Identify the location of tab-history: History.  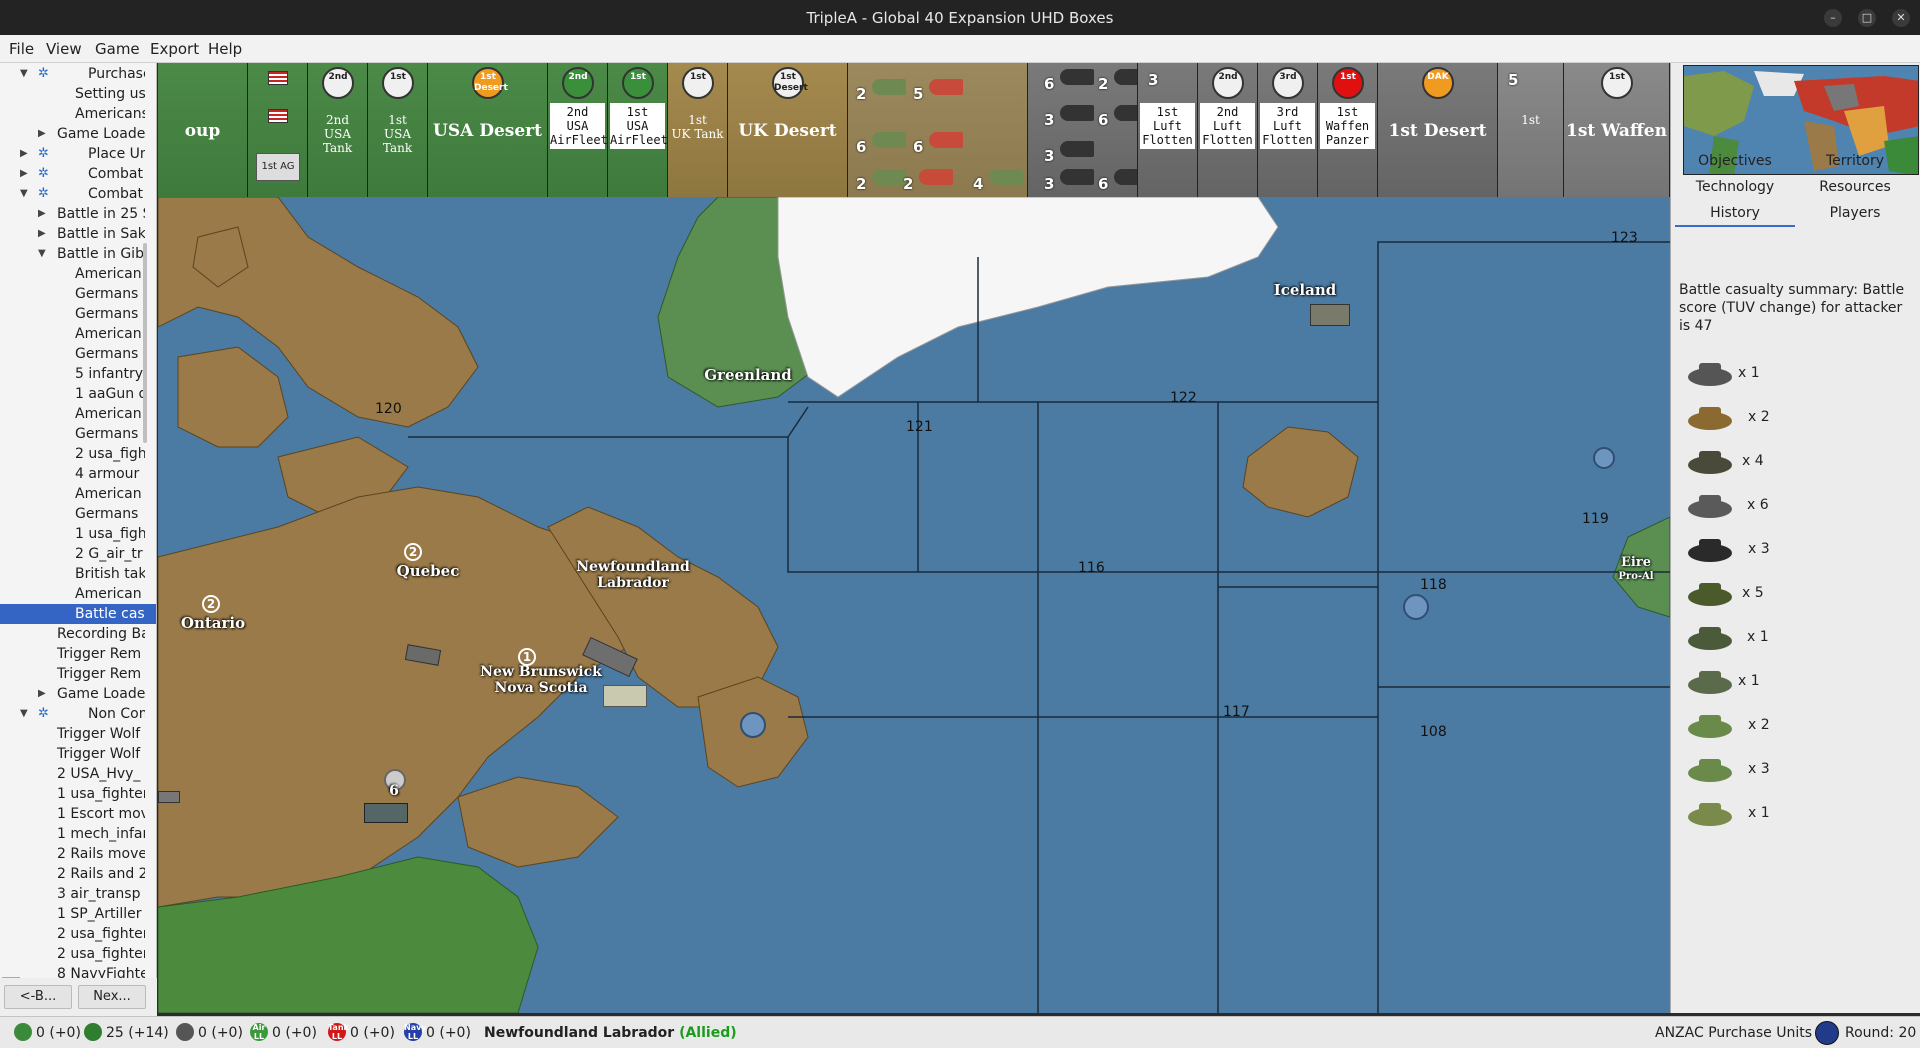
(1735, 216).